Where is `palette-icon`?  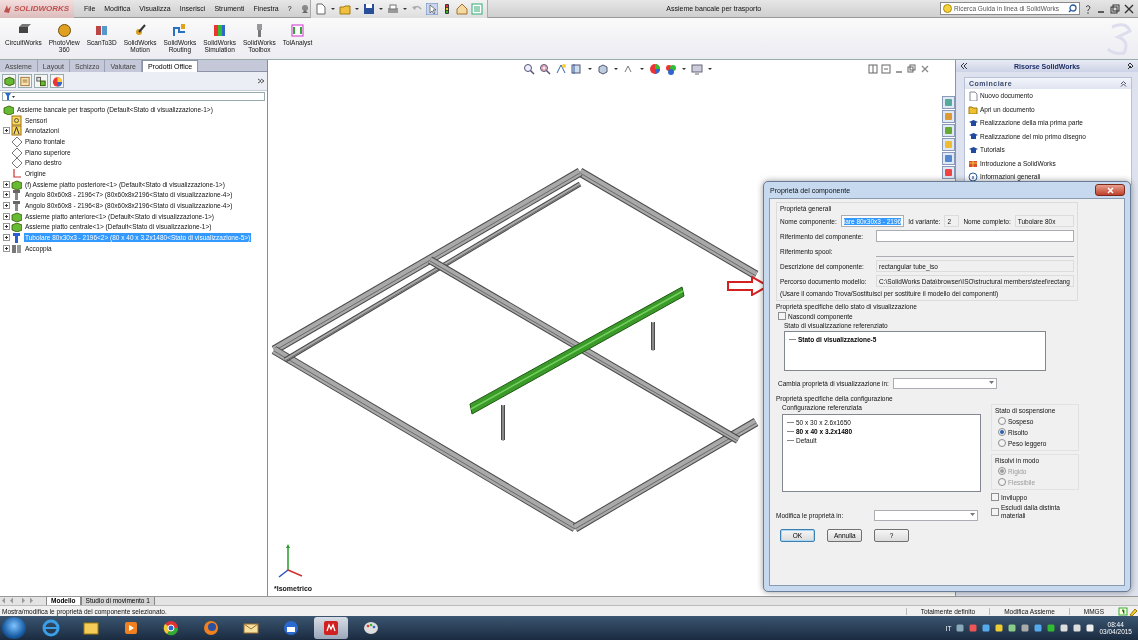 palette-icon is located at coordinates (948, 158).